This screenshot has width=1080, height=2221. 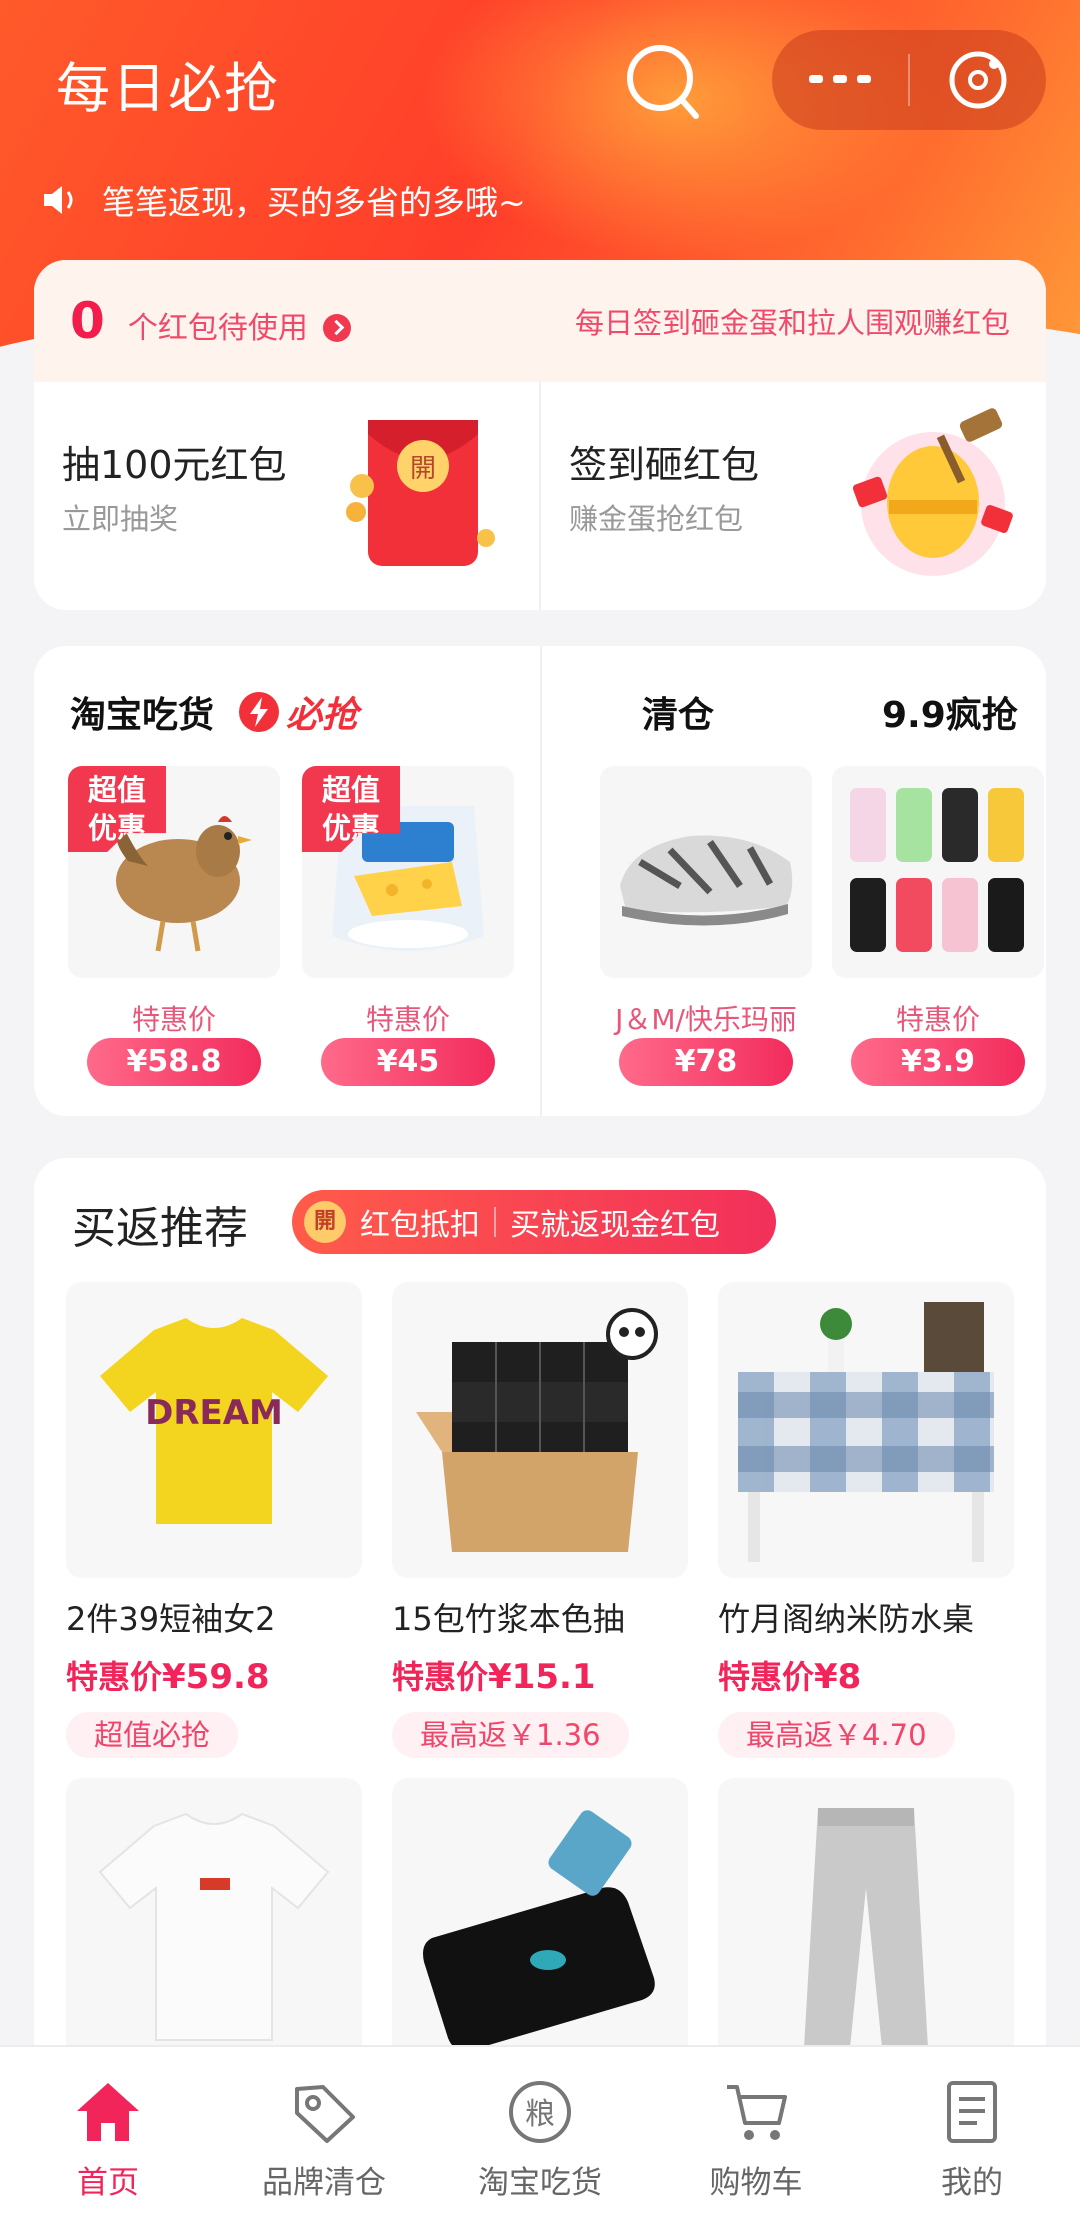 What do you see at coordinates (866, 1675) in the screenshot?
I see `product-price-row: 特惠价¥8` at bounding box center [866, 1675].